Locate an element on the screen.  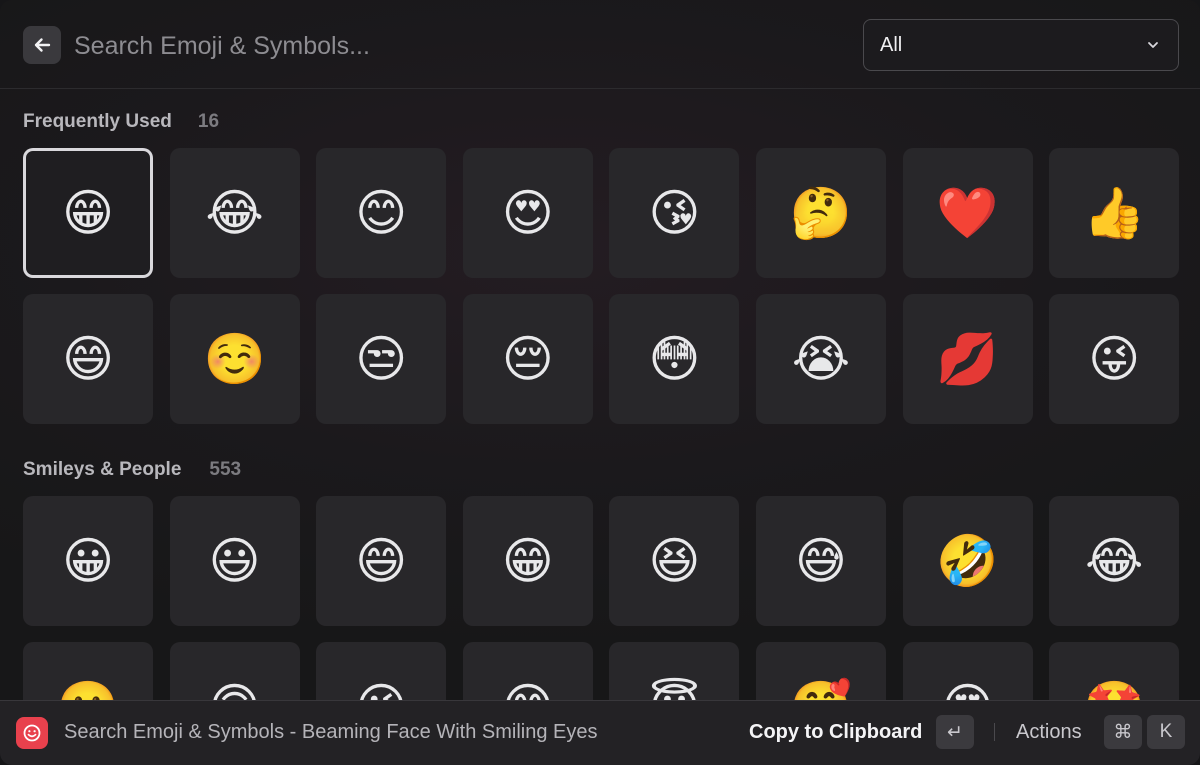
k-key-hint: K is located at coordinates (1166, 732).